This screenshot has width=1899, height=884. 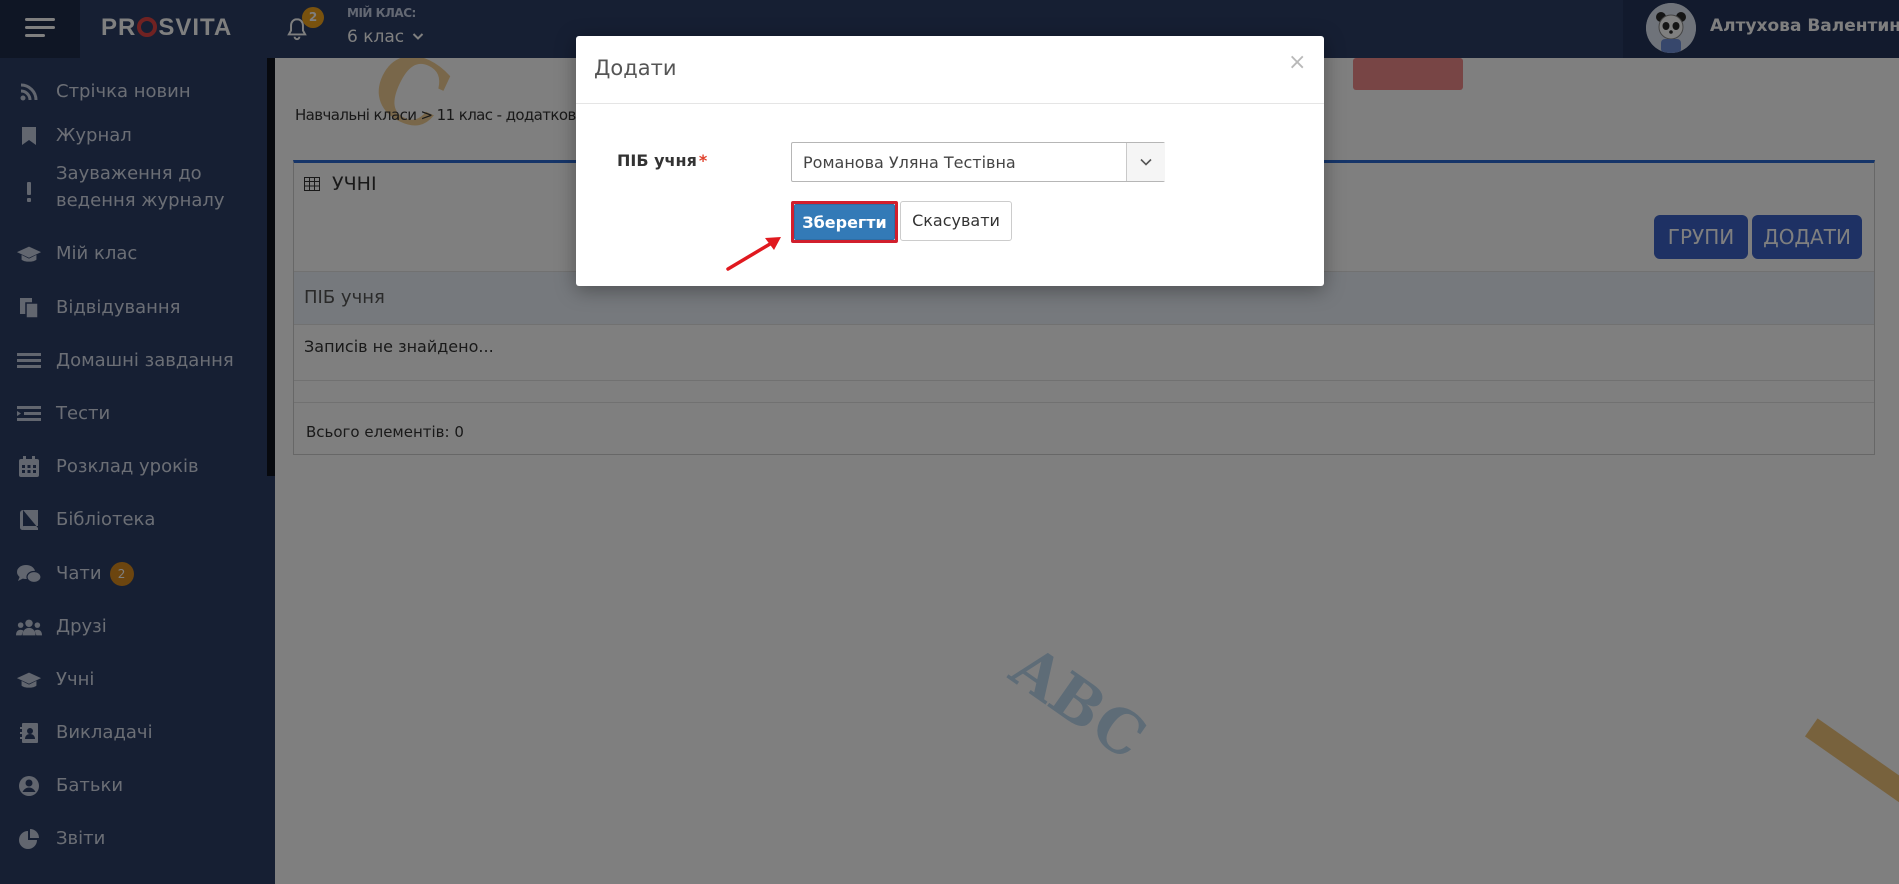 I want to click on student-name-label: ПІБ учня *, so click(x=662, y=160).